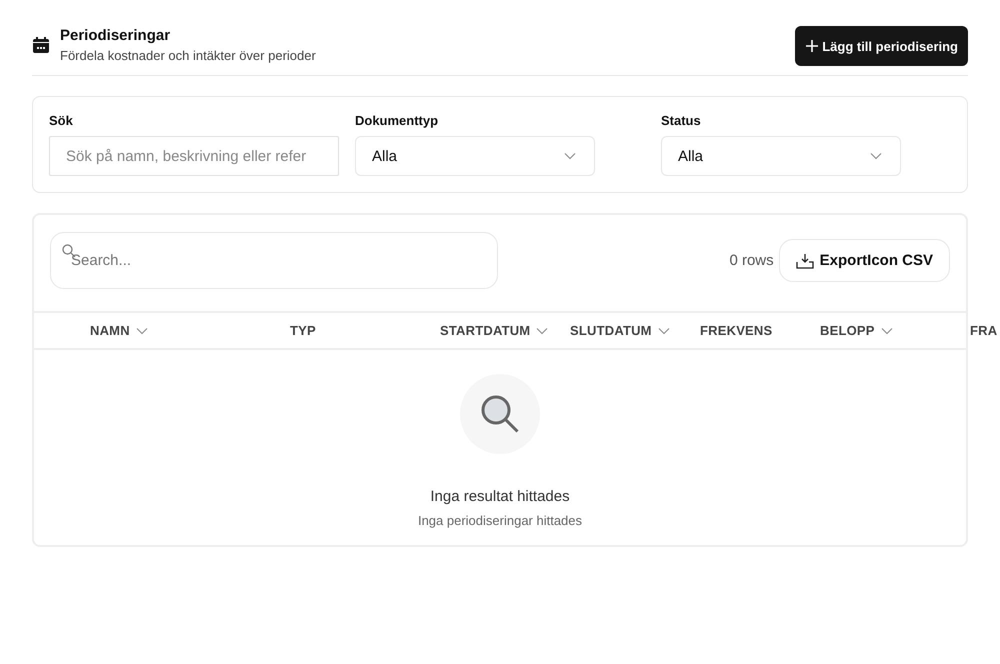  What do you see at coordinates (751, 260) in the screenshot?
I see `row-count: 0 rows` at bounding box center [751, 260].